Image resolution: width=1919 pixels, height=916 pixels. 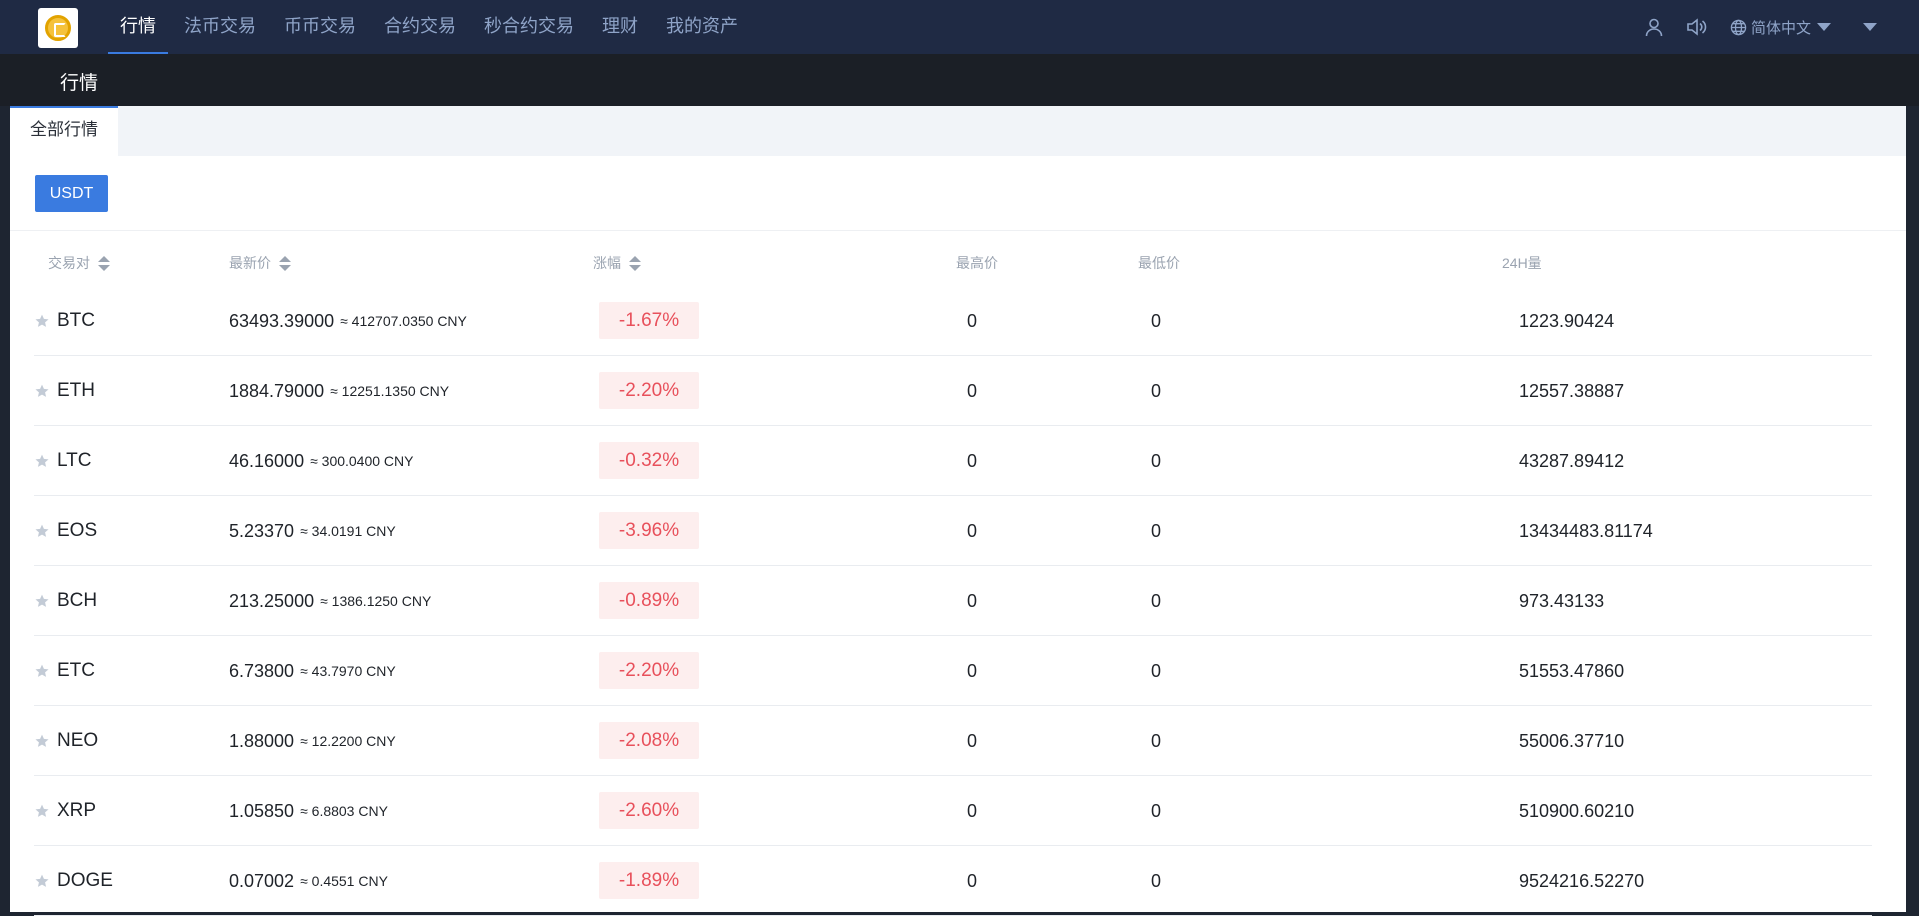 What do you see at coordinates (262, 530) in the screenshot?
I see `latest-price: 5.23370` at bounding box center [262, 530].